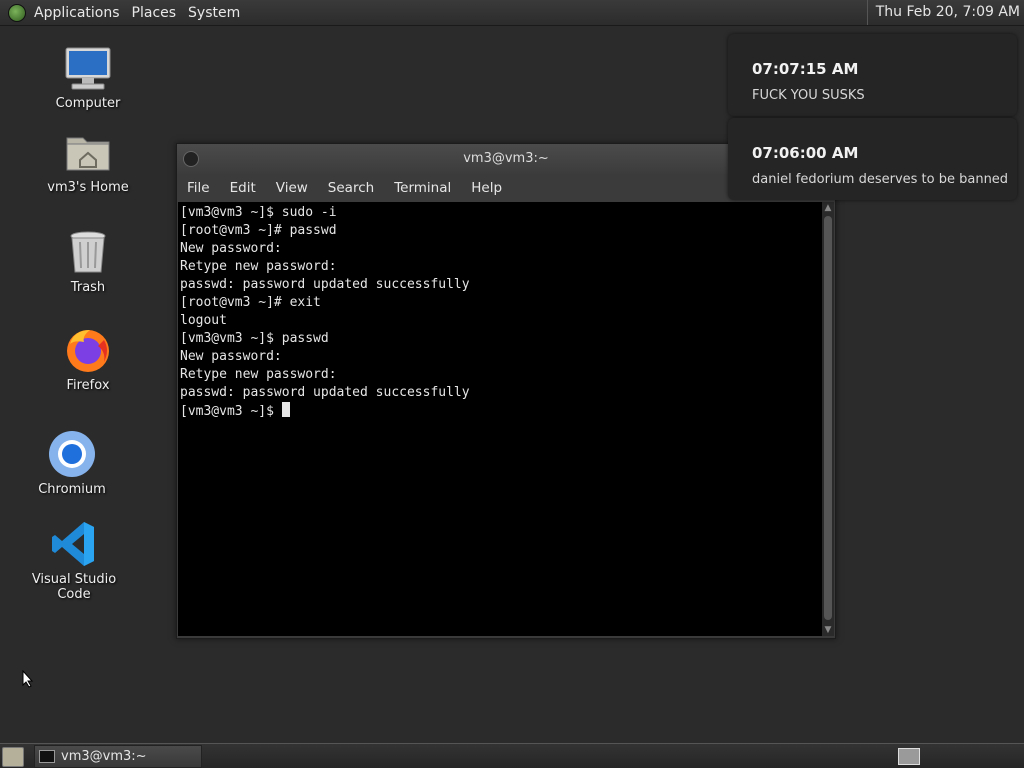 The height and width of the screenshot is (768, 1024). Describe the element at coordinates (88, 187) in the screenshot. I see `desktop-icon-label: vm3's Home` at that location.